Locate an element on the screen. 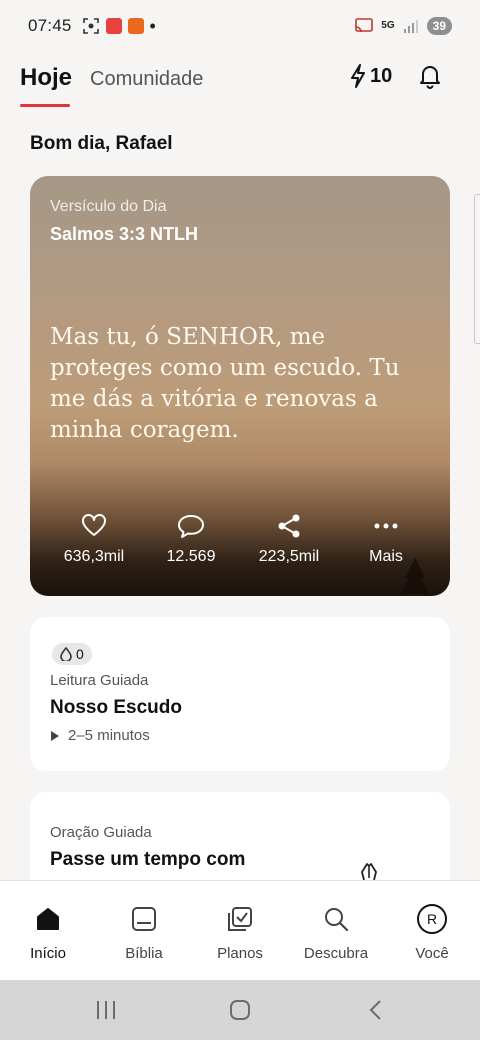 The height and width of the screenshot is (1040, 480). verse-actions: 636,3mil 12.569 223,5mil Mais is located at coordinates (240, 542).